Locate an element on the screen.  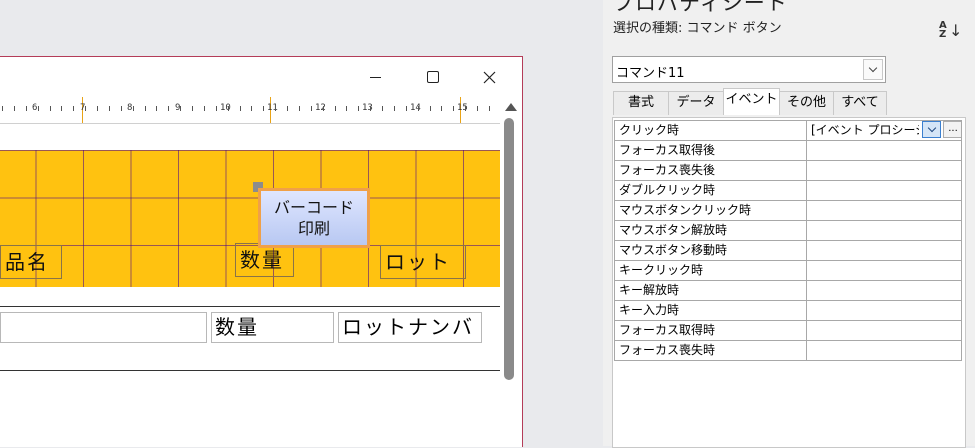
property-row: フォーカス取得時 is located at coordinates (788, 330).